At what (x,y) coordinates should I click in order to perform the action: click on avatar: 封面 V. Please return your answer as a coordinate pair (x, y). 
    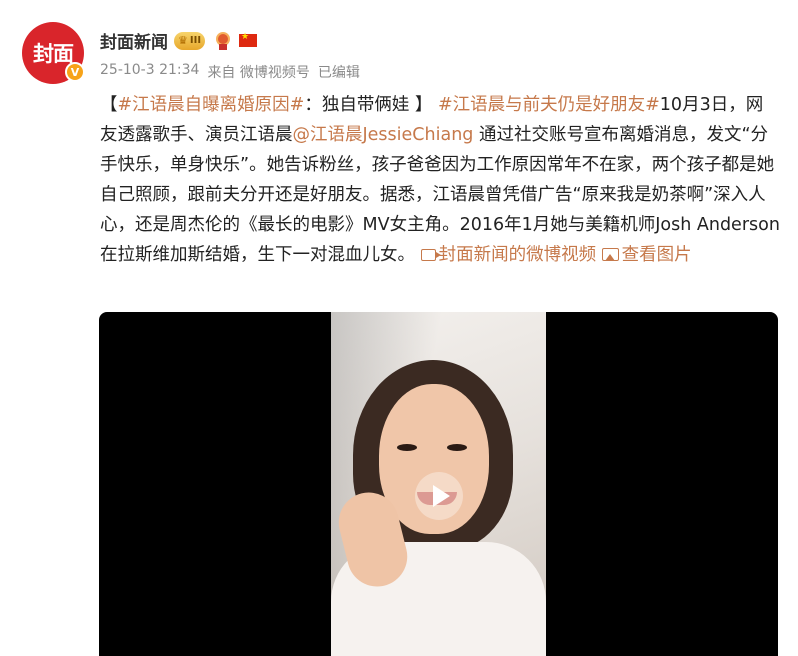
    Looking at the image, I should click on (53, 53).